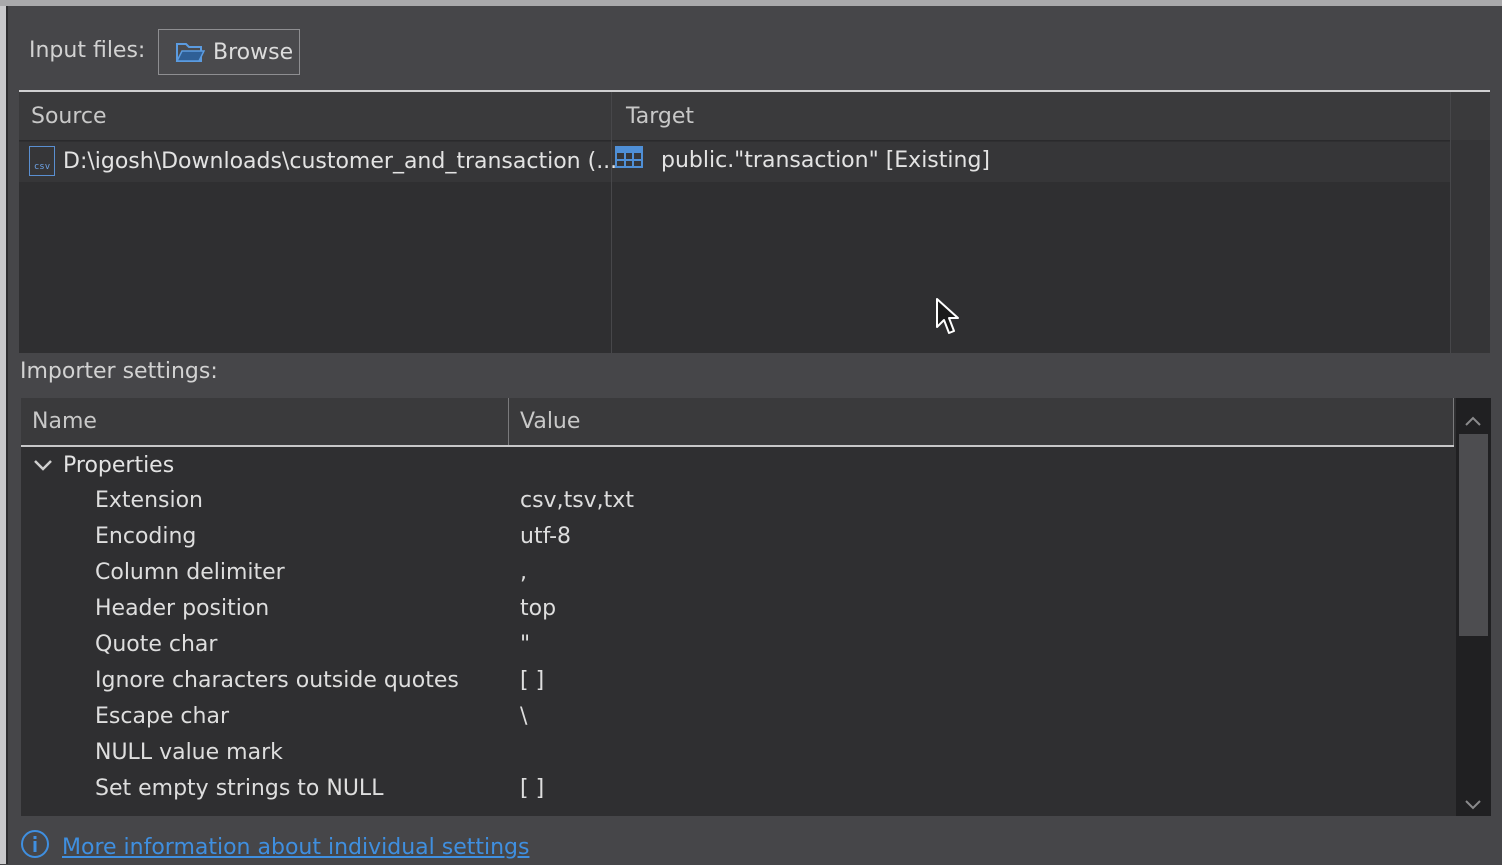 The width and height of the screenshot is (1502, 865). I want to click on browse-label: Browse, so click(253, 52).